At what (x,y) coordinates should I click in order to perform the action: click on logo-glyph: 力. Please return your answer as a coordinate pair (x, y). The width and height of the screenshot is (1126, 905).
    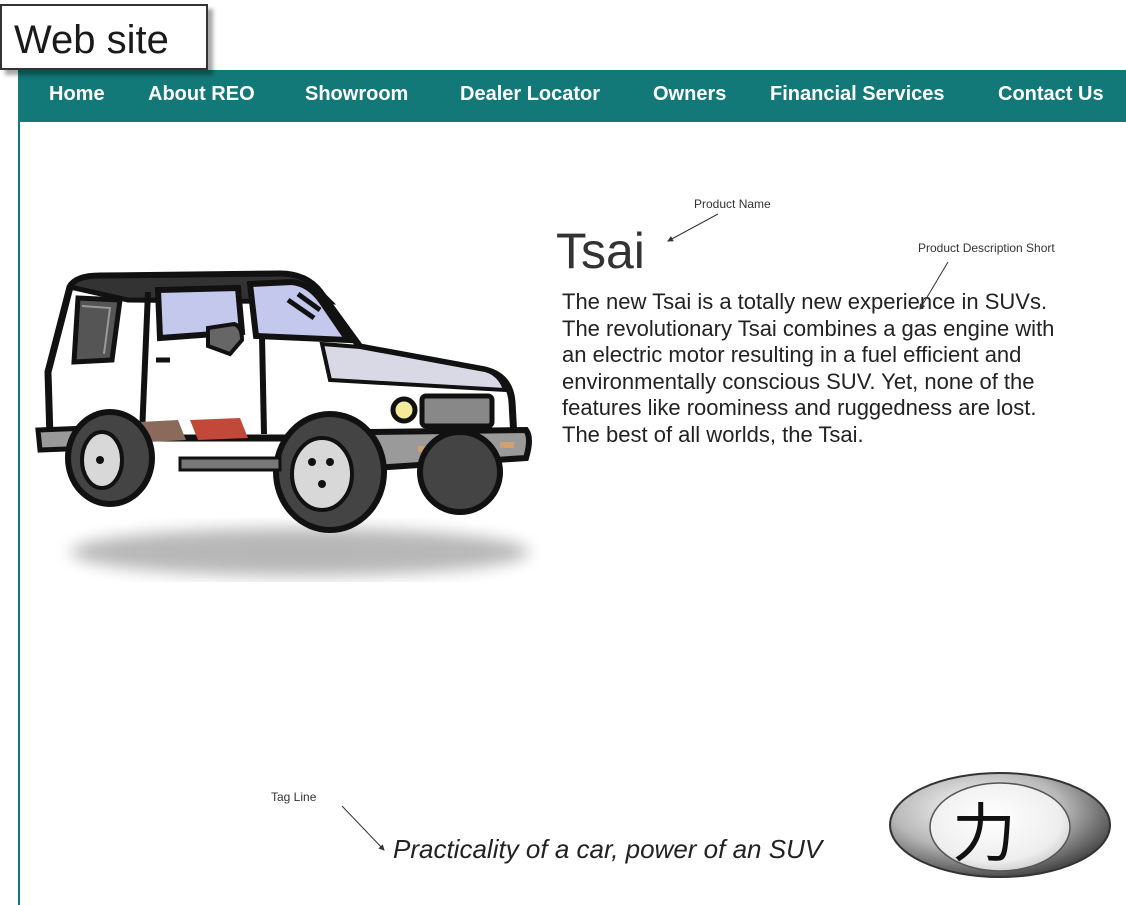
    Looking at the image, I should click on (984, 835).